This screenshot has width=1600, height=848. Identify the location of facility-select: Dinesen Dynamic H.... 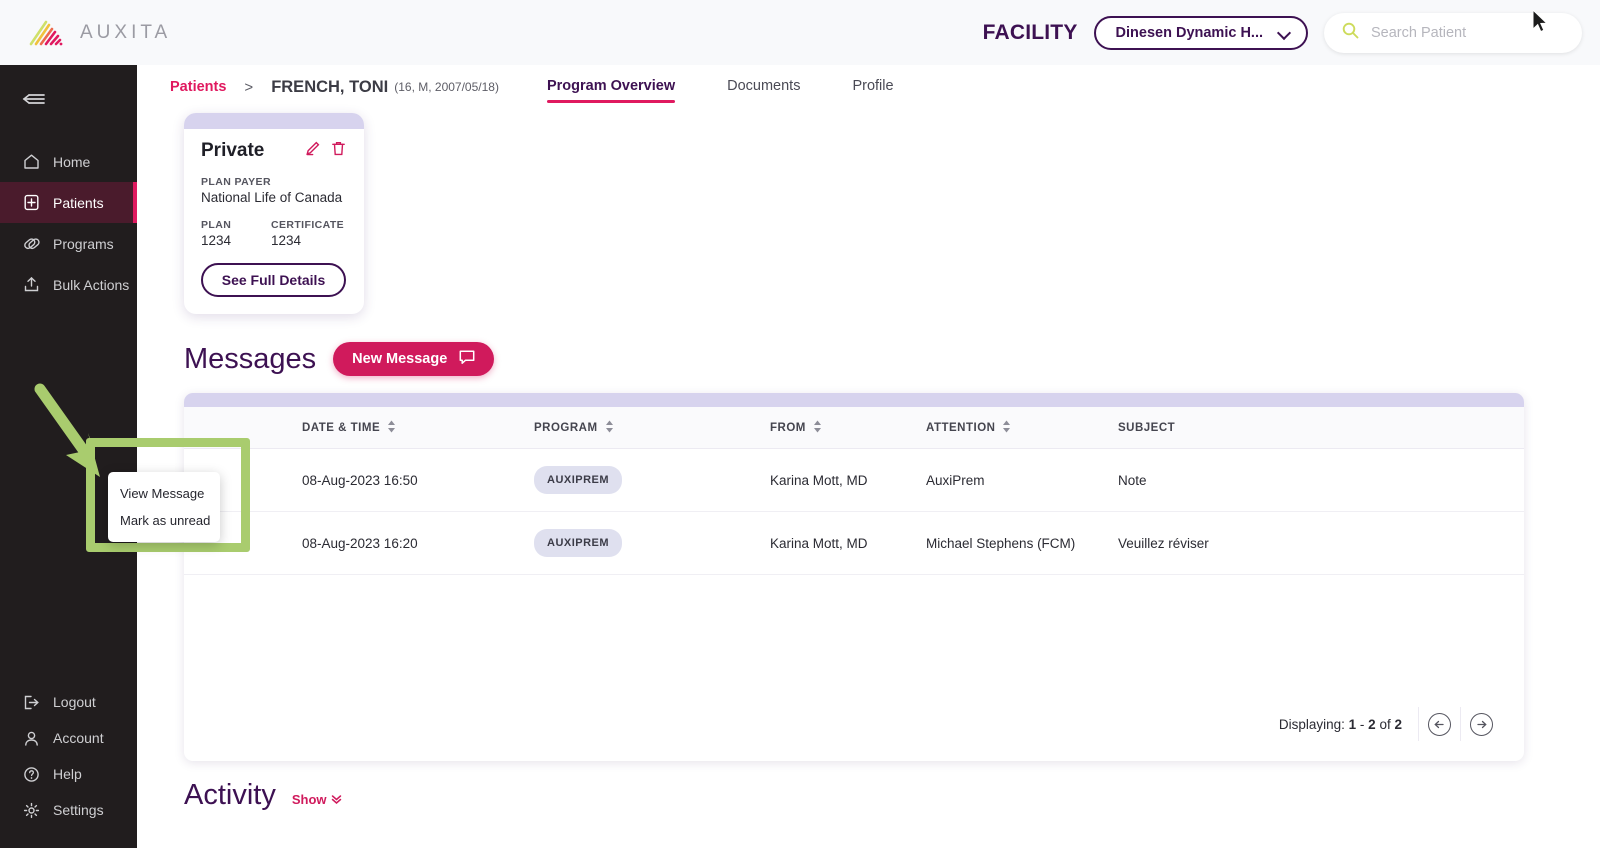
(1200, 32).